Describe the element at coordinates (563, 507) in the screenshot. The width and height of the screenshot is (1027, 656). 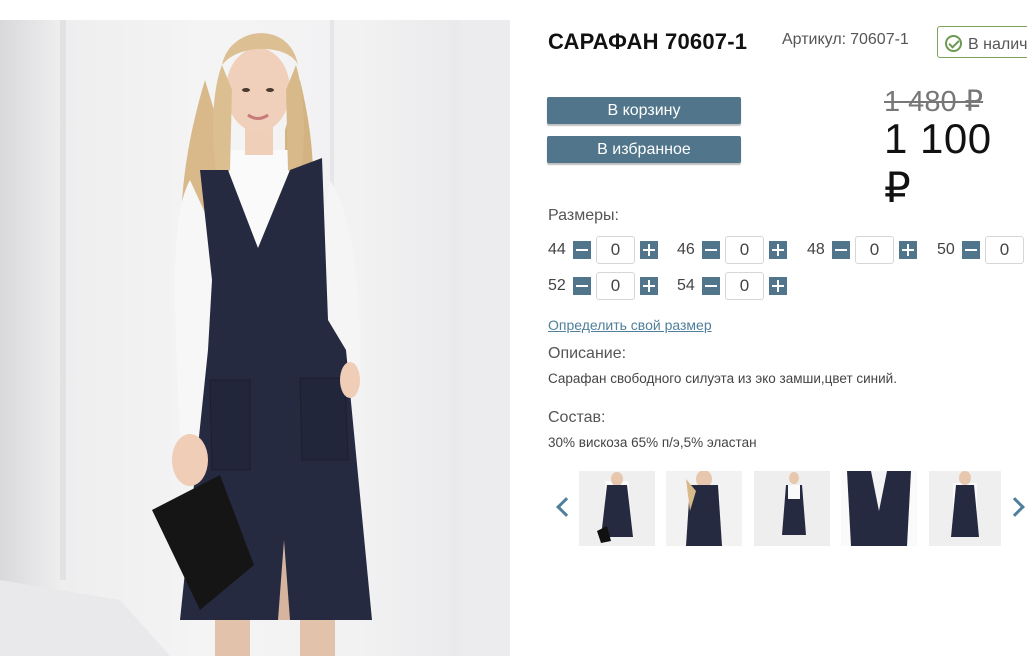
I see `chevron-left-icon` at that location.